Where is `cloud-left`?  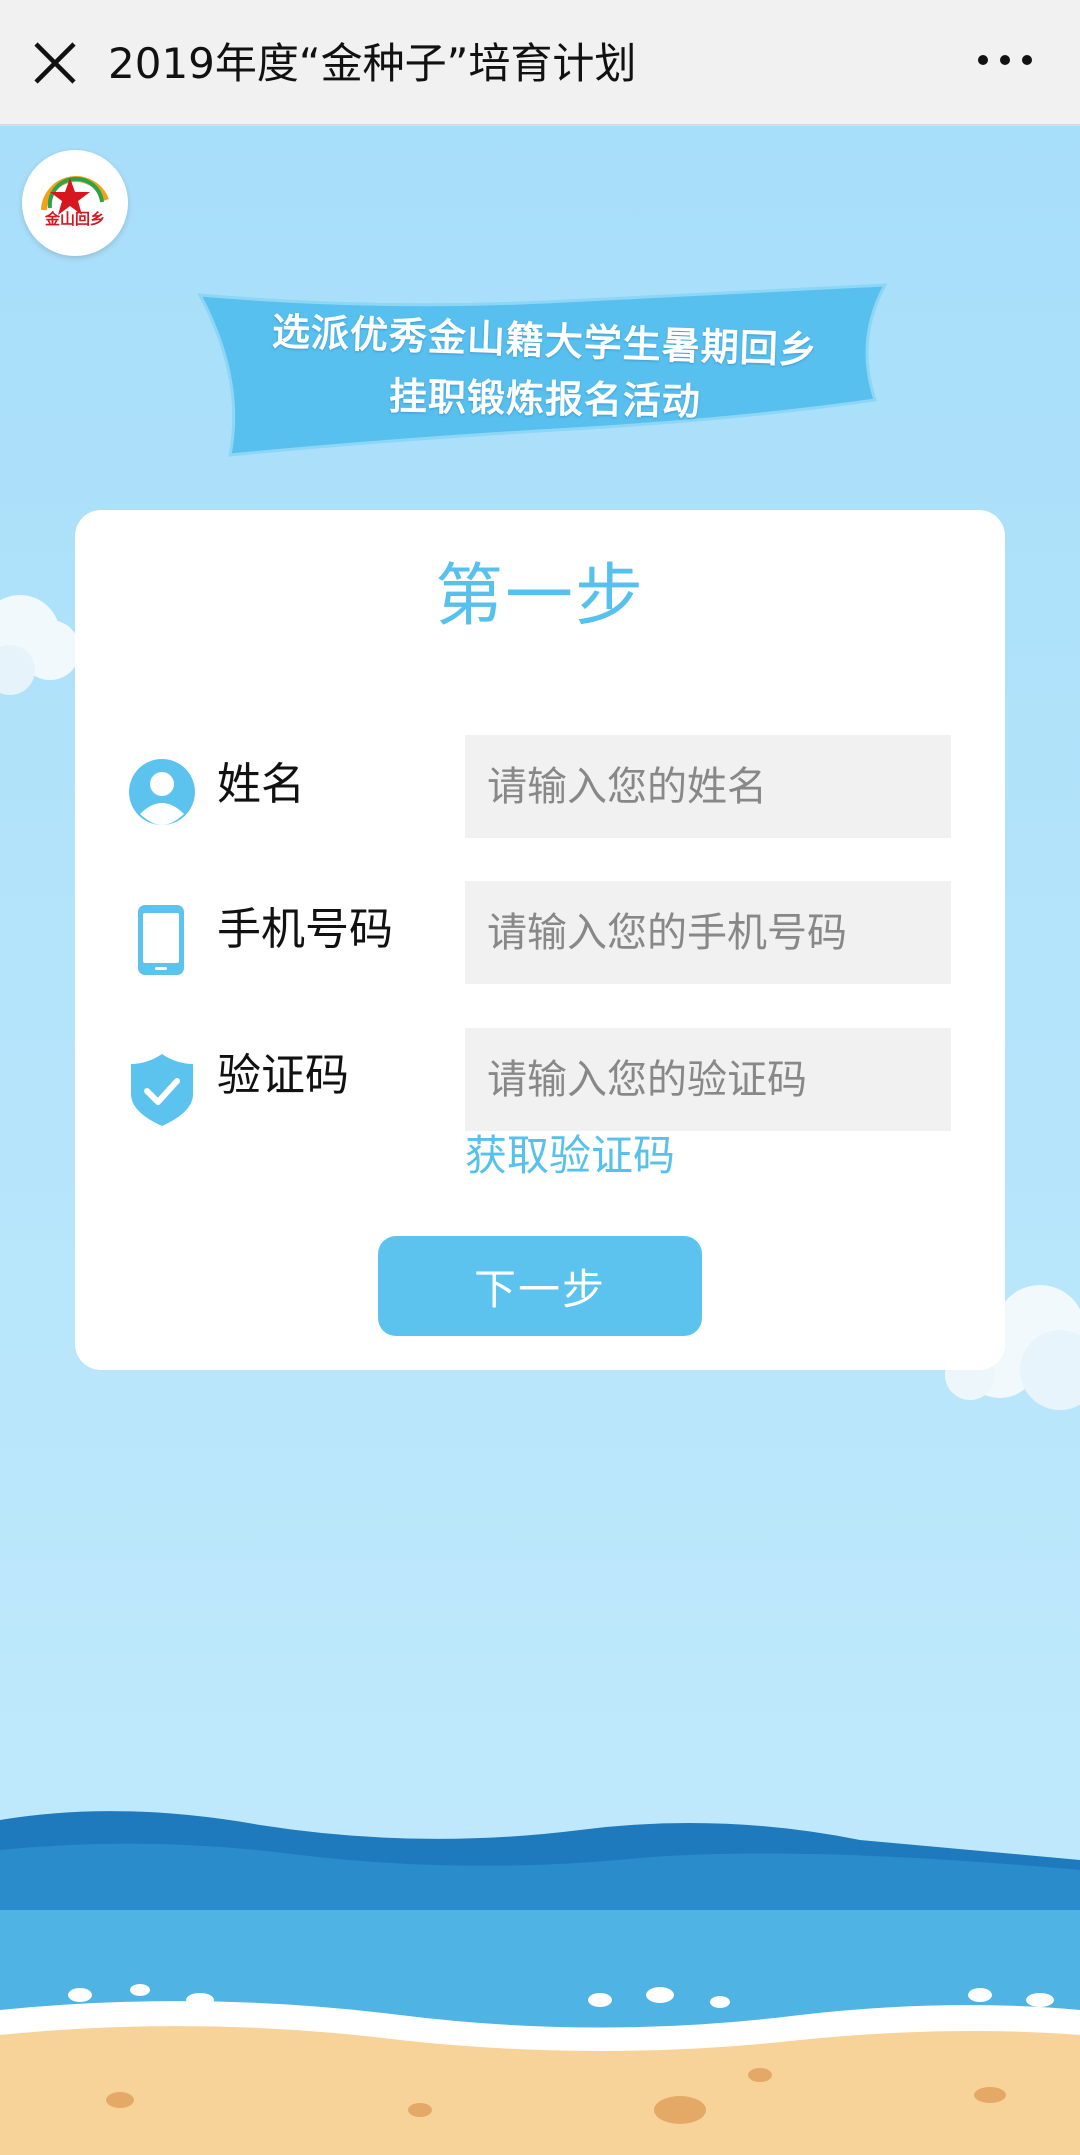 cloud-left is located at coordinates (40, 645).